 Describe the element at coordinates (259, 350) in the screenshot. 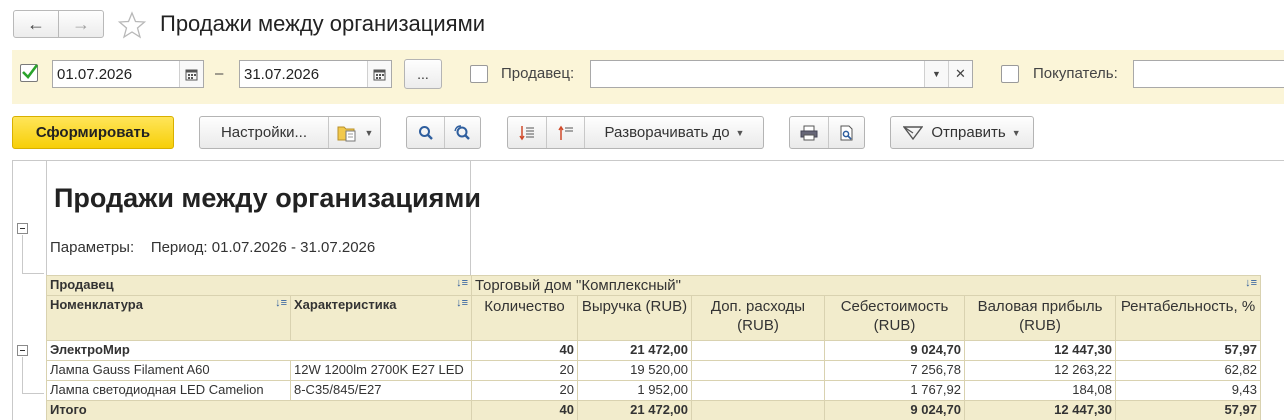

I see `group-name: ЭлектроМир` at that location.